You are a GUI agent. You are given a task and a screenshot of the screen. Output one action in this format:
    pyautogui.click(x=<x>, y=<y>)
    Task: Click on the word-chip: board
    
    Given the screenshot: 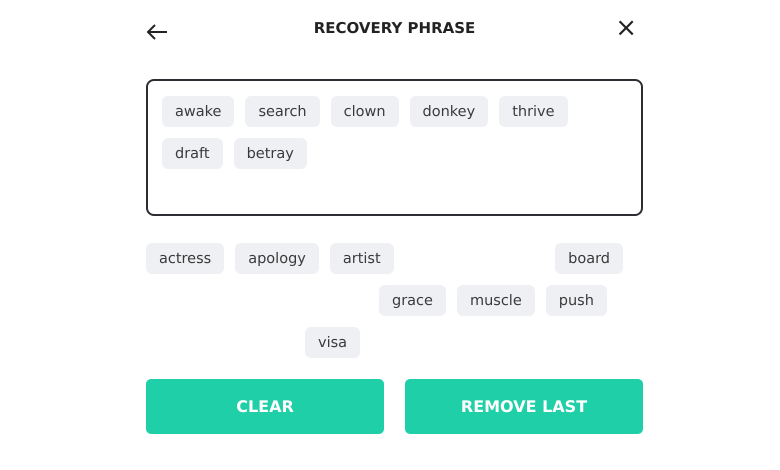 What is the action you would take?
    pyautogui.click(x=589, y=258)
    